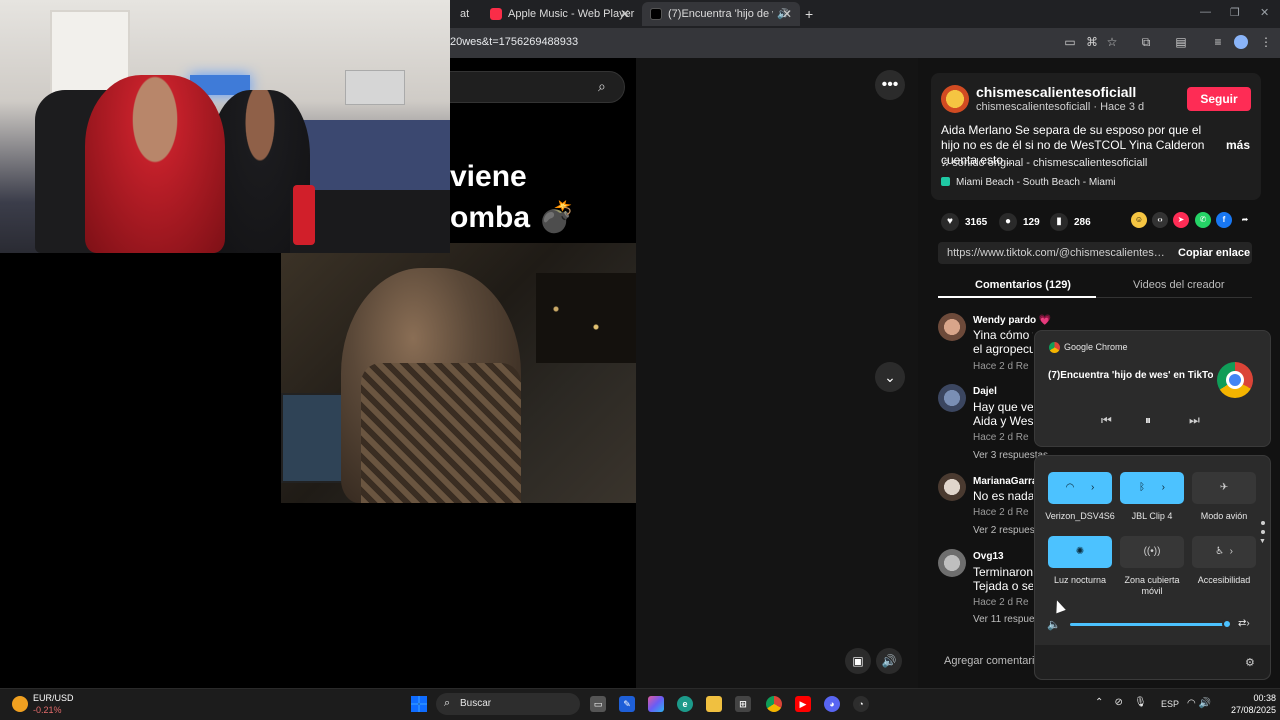  I want to click on system-tray: ⌃ ⊘ 🎙, so click(1121, 702).